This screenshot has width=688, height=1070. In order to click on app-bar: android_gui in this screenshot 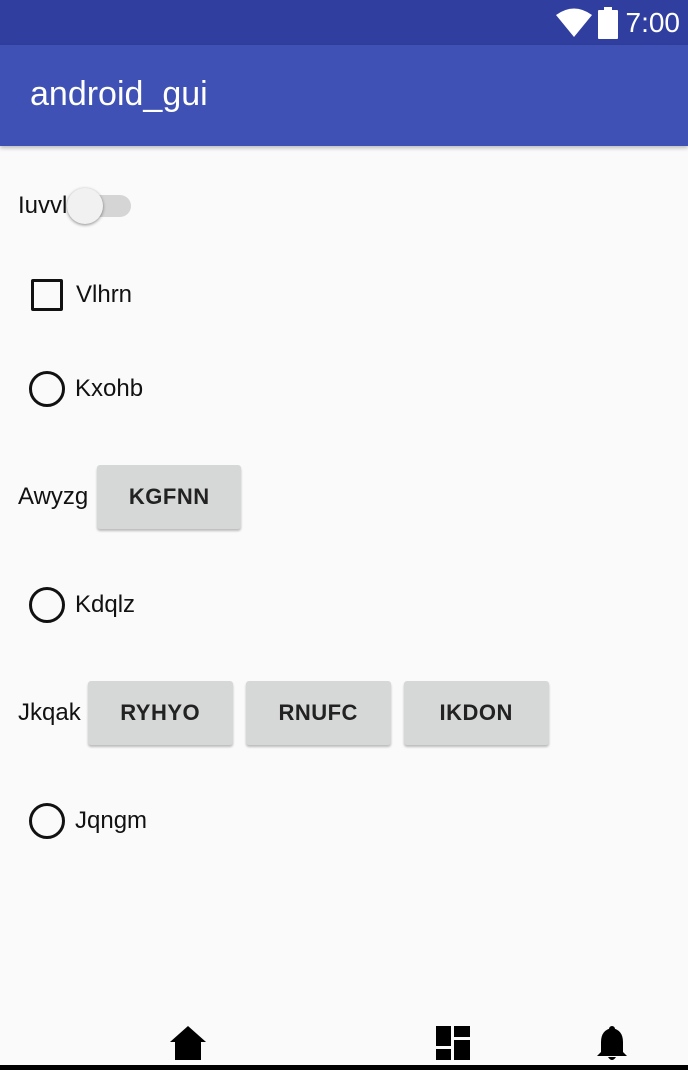, I will do `click(344, 95)`.